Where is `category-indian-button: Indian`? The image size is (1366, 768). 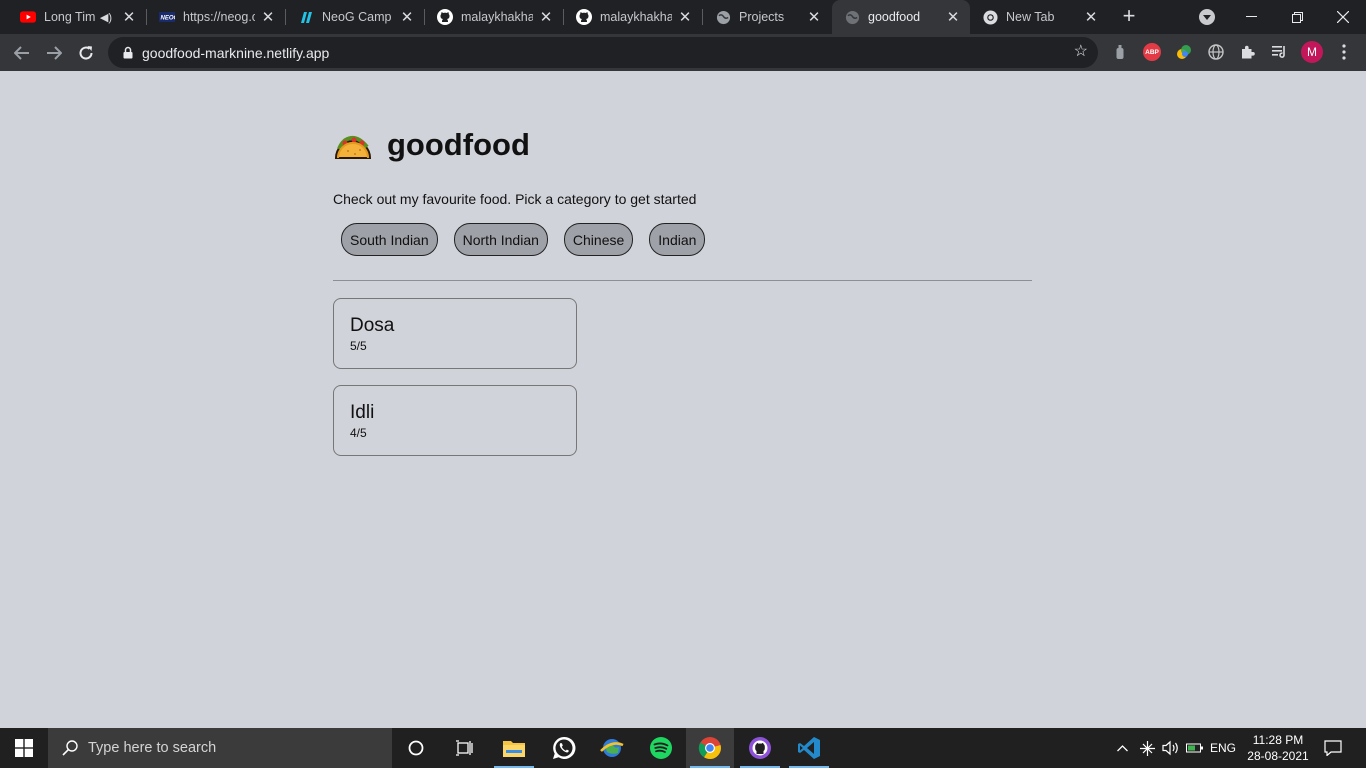 category-indian-button: Indian is located at coordinates (677, 239).